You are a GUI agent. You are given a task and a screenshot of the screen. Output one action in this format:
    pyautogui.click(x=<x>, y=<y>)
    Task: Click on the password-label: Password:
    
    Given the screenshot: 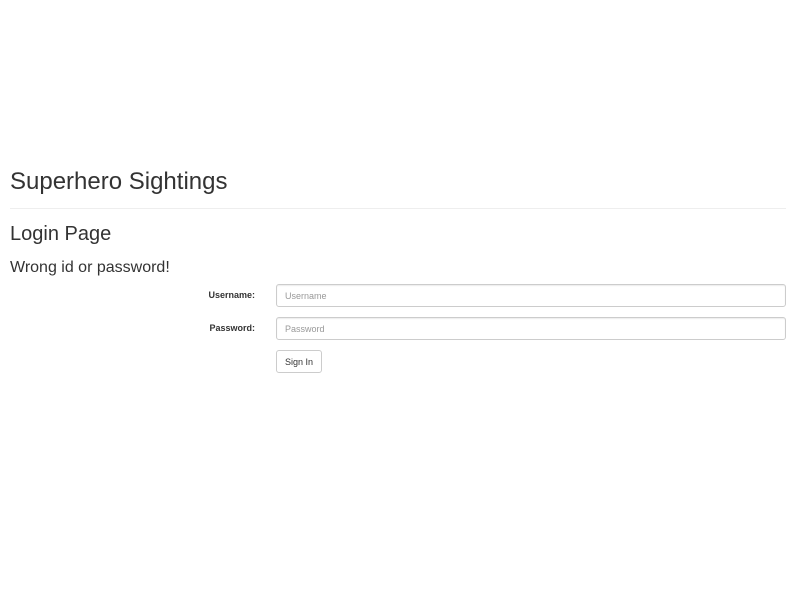 What is the action you would take?
    pyautogui.click(x=232, y=328)
    